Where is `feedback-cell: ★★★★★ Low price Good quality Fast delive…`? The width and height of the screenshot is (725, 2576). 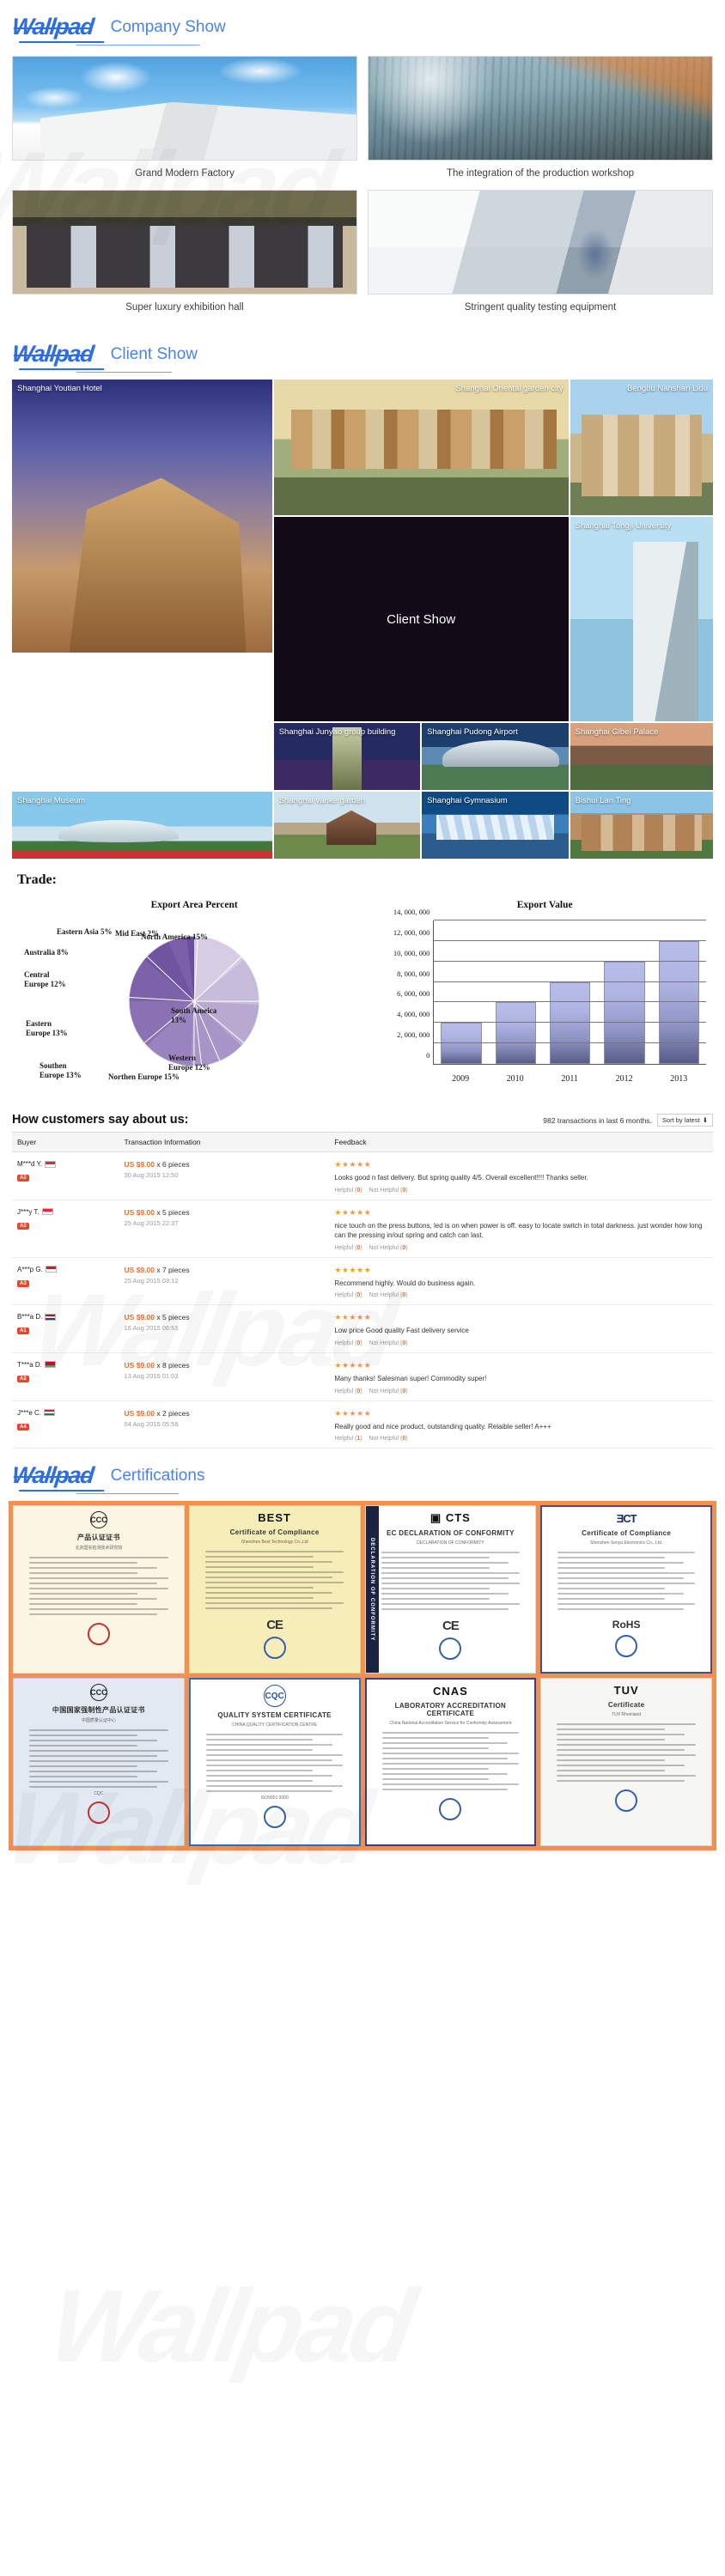
feedback-cell: ★★★★★ Low price Good quality Fast delive… is located at coordinates (523, 1330).